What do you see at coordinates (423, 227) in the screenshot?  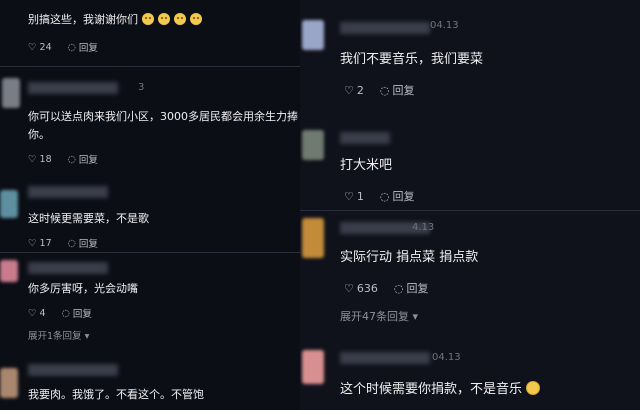 I see `comment-date: 4.13` at bounding box center [423, 227].